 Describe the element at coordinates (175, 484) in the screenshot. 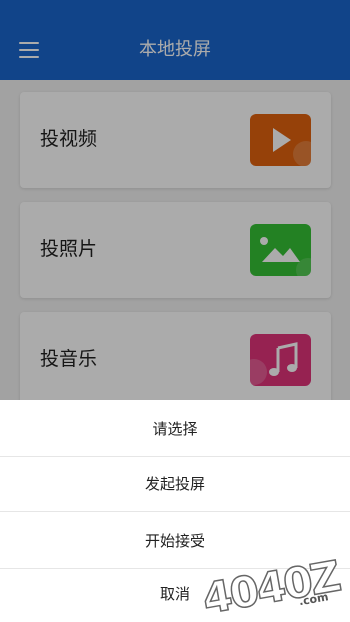

I see `start-casting-option: 发起投屏` at that location.